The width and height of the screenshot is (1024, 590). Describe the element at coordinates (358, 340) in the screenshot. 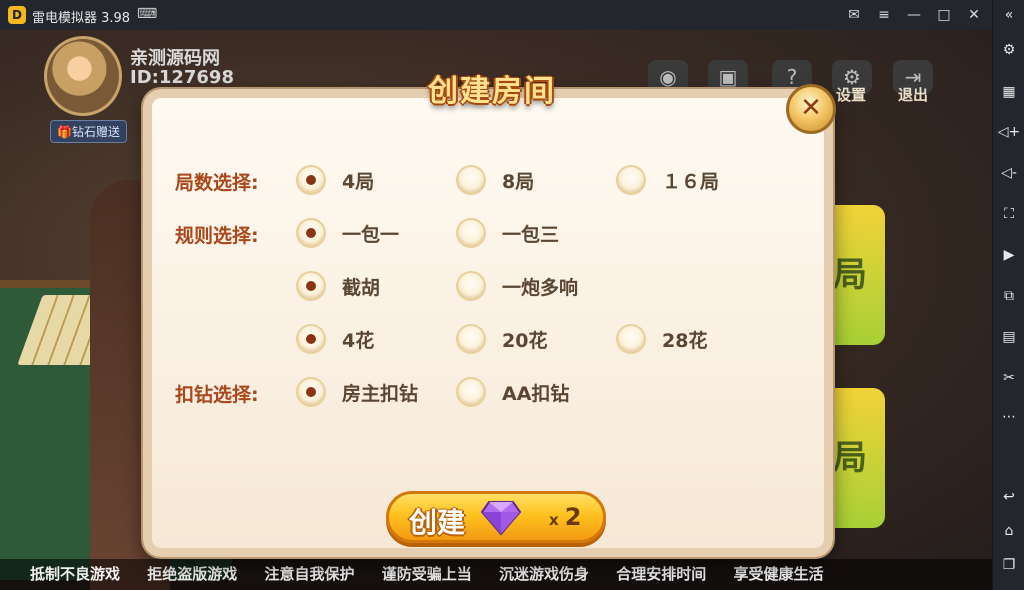

I see `option-label: 4花` at that location.